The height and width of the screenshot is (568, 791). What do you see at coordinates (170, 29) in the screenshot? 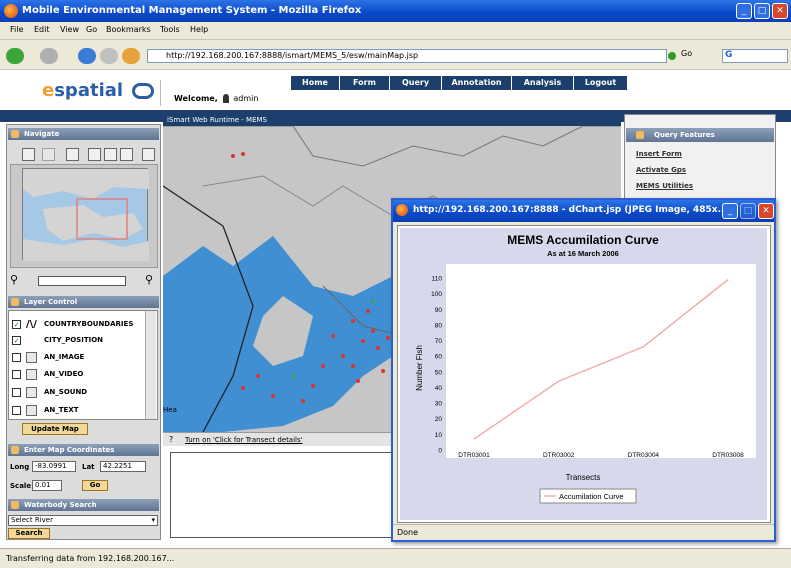
I see `menu-tools: Tools` at bounding box center [170, 29].